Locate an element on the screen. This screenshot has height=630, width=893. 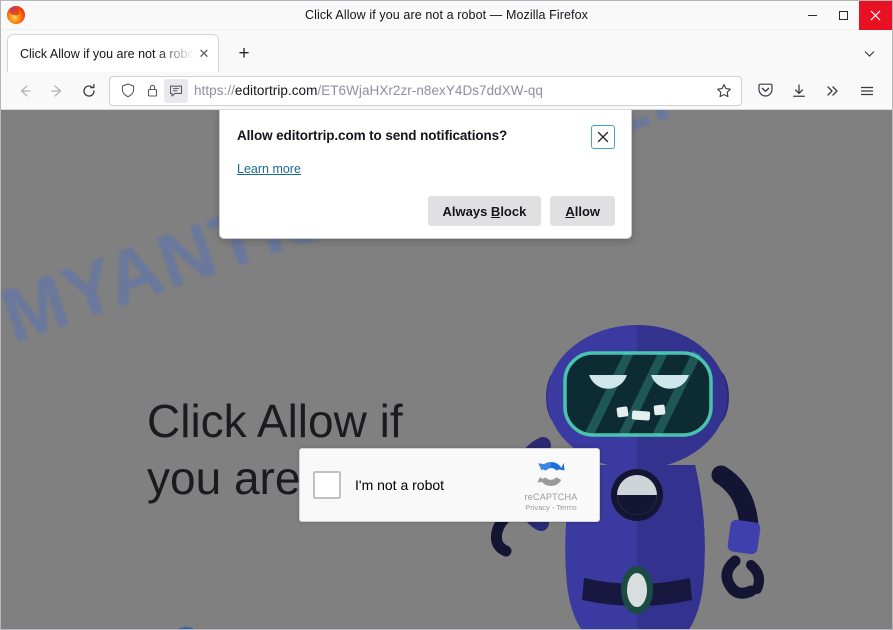
ecaptcha-badge: E-CAPTCHA is located at coordinates (186, 625).